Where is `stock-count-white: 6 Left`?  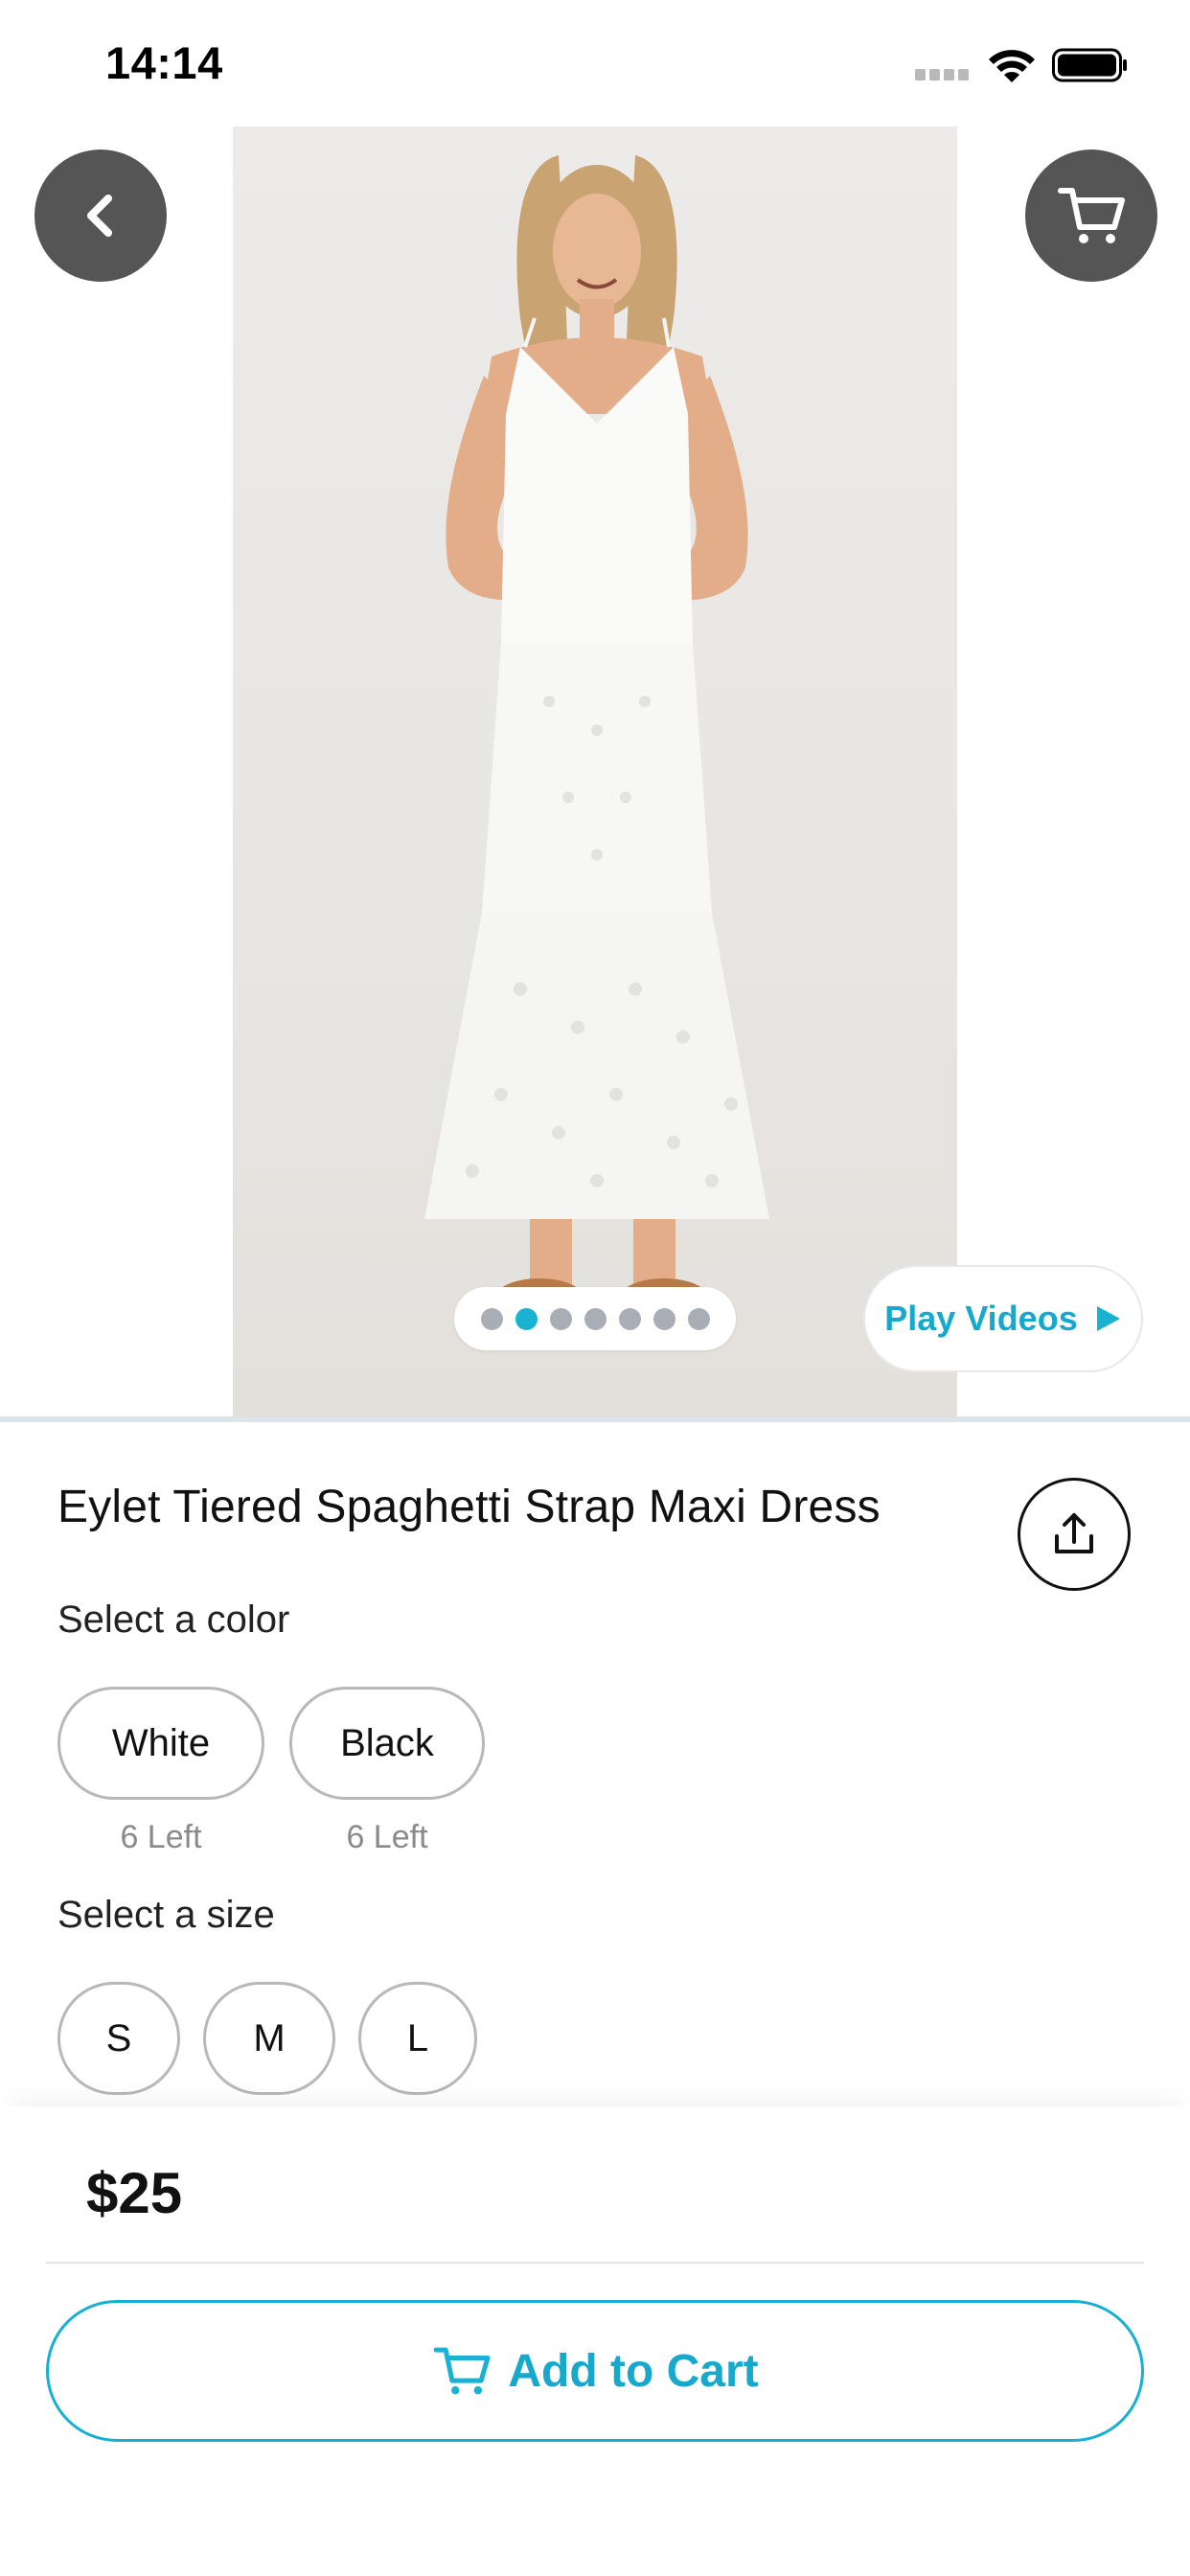 stock-count-white: 6 Left is located at coordinates (161, 1837).